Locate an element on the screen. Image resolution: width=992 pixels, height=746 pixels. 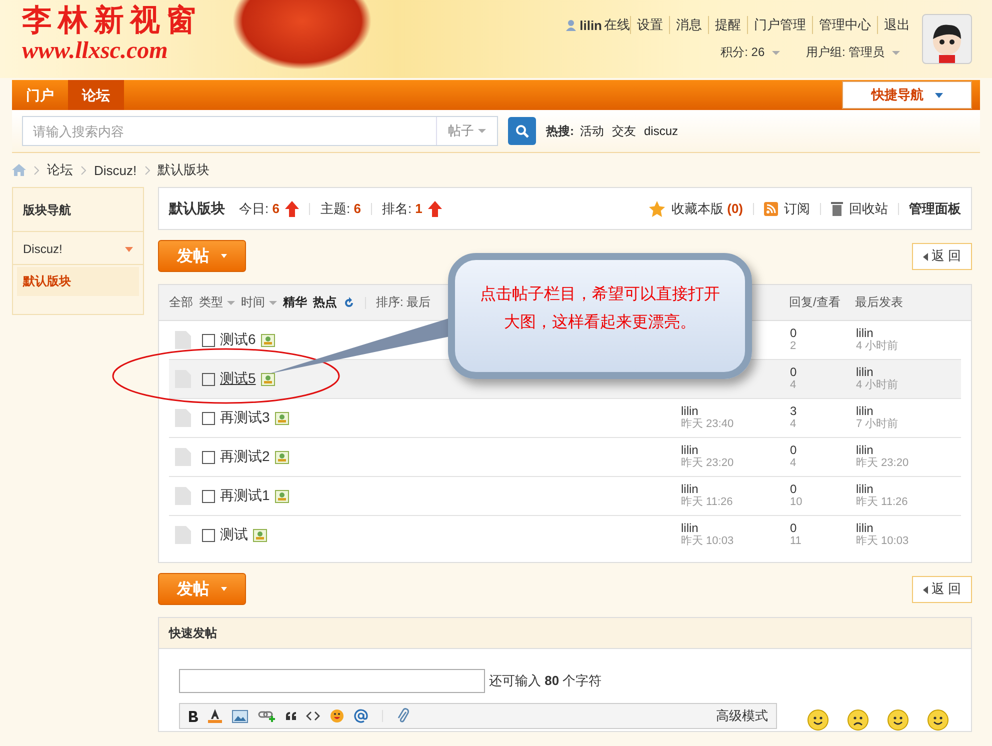
user-menu-link: 门户管理 is located at coordinates (779, 25).